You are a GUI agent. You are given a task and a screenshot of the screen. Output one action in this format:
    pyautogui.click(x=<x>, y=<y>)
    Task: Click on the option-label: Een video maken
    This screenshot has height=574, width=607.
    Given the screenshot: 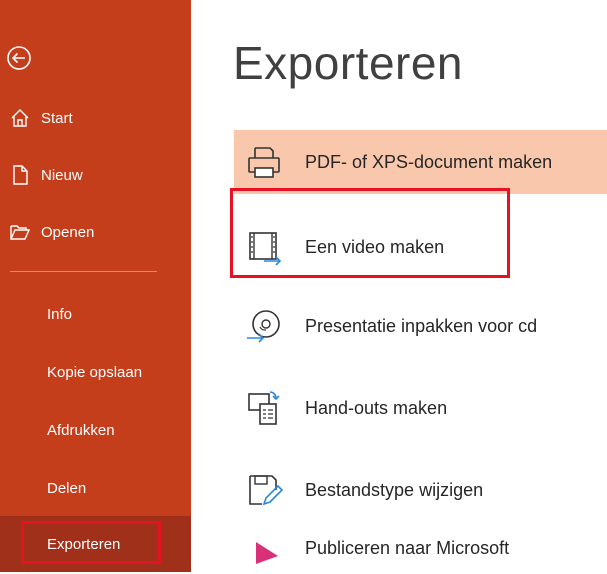 What is the action you would take?
    pyautogui.click(x=375, y=246)
    